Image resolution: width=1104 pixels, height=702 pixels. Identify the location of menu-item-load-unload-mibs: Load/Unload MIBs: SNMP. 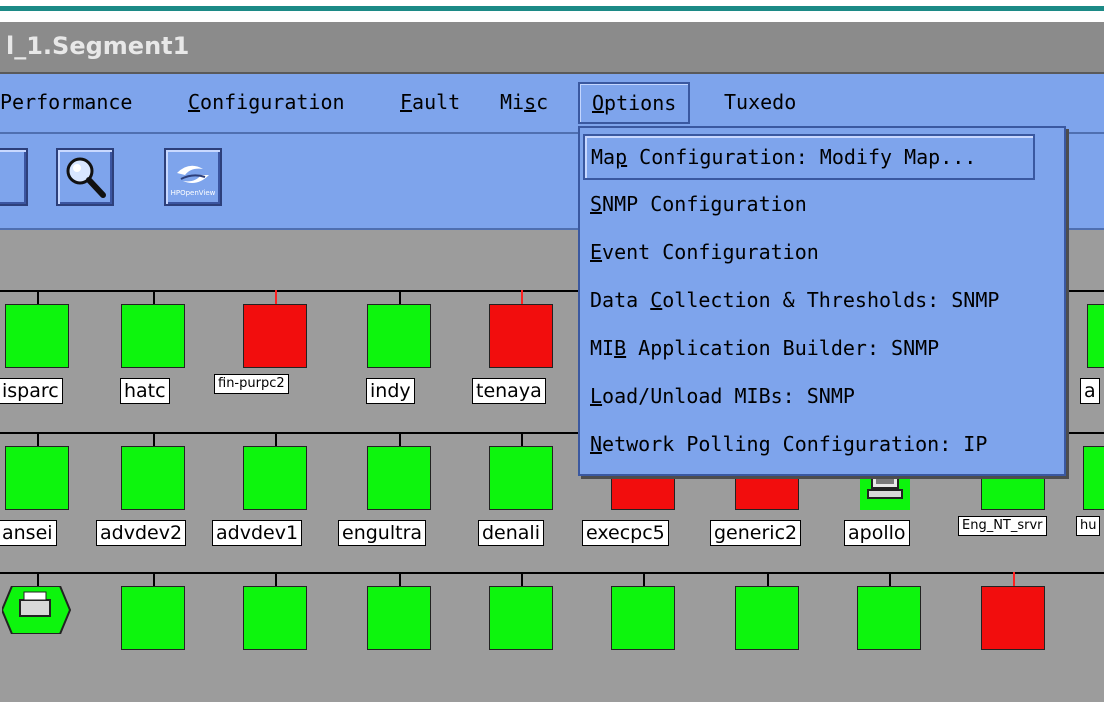
(722, 396).